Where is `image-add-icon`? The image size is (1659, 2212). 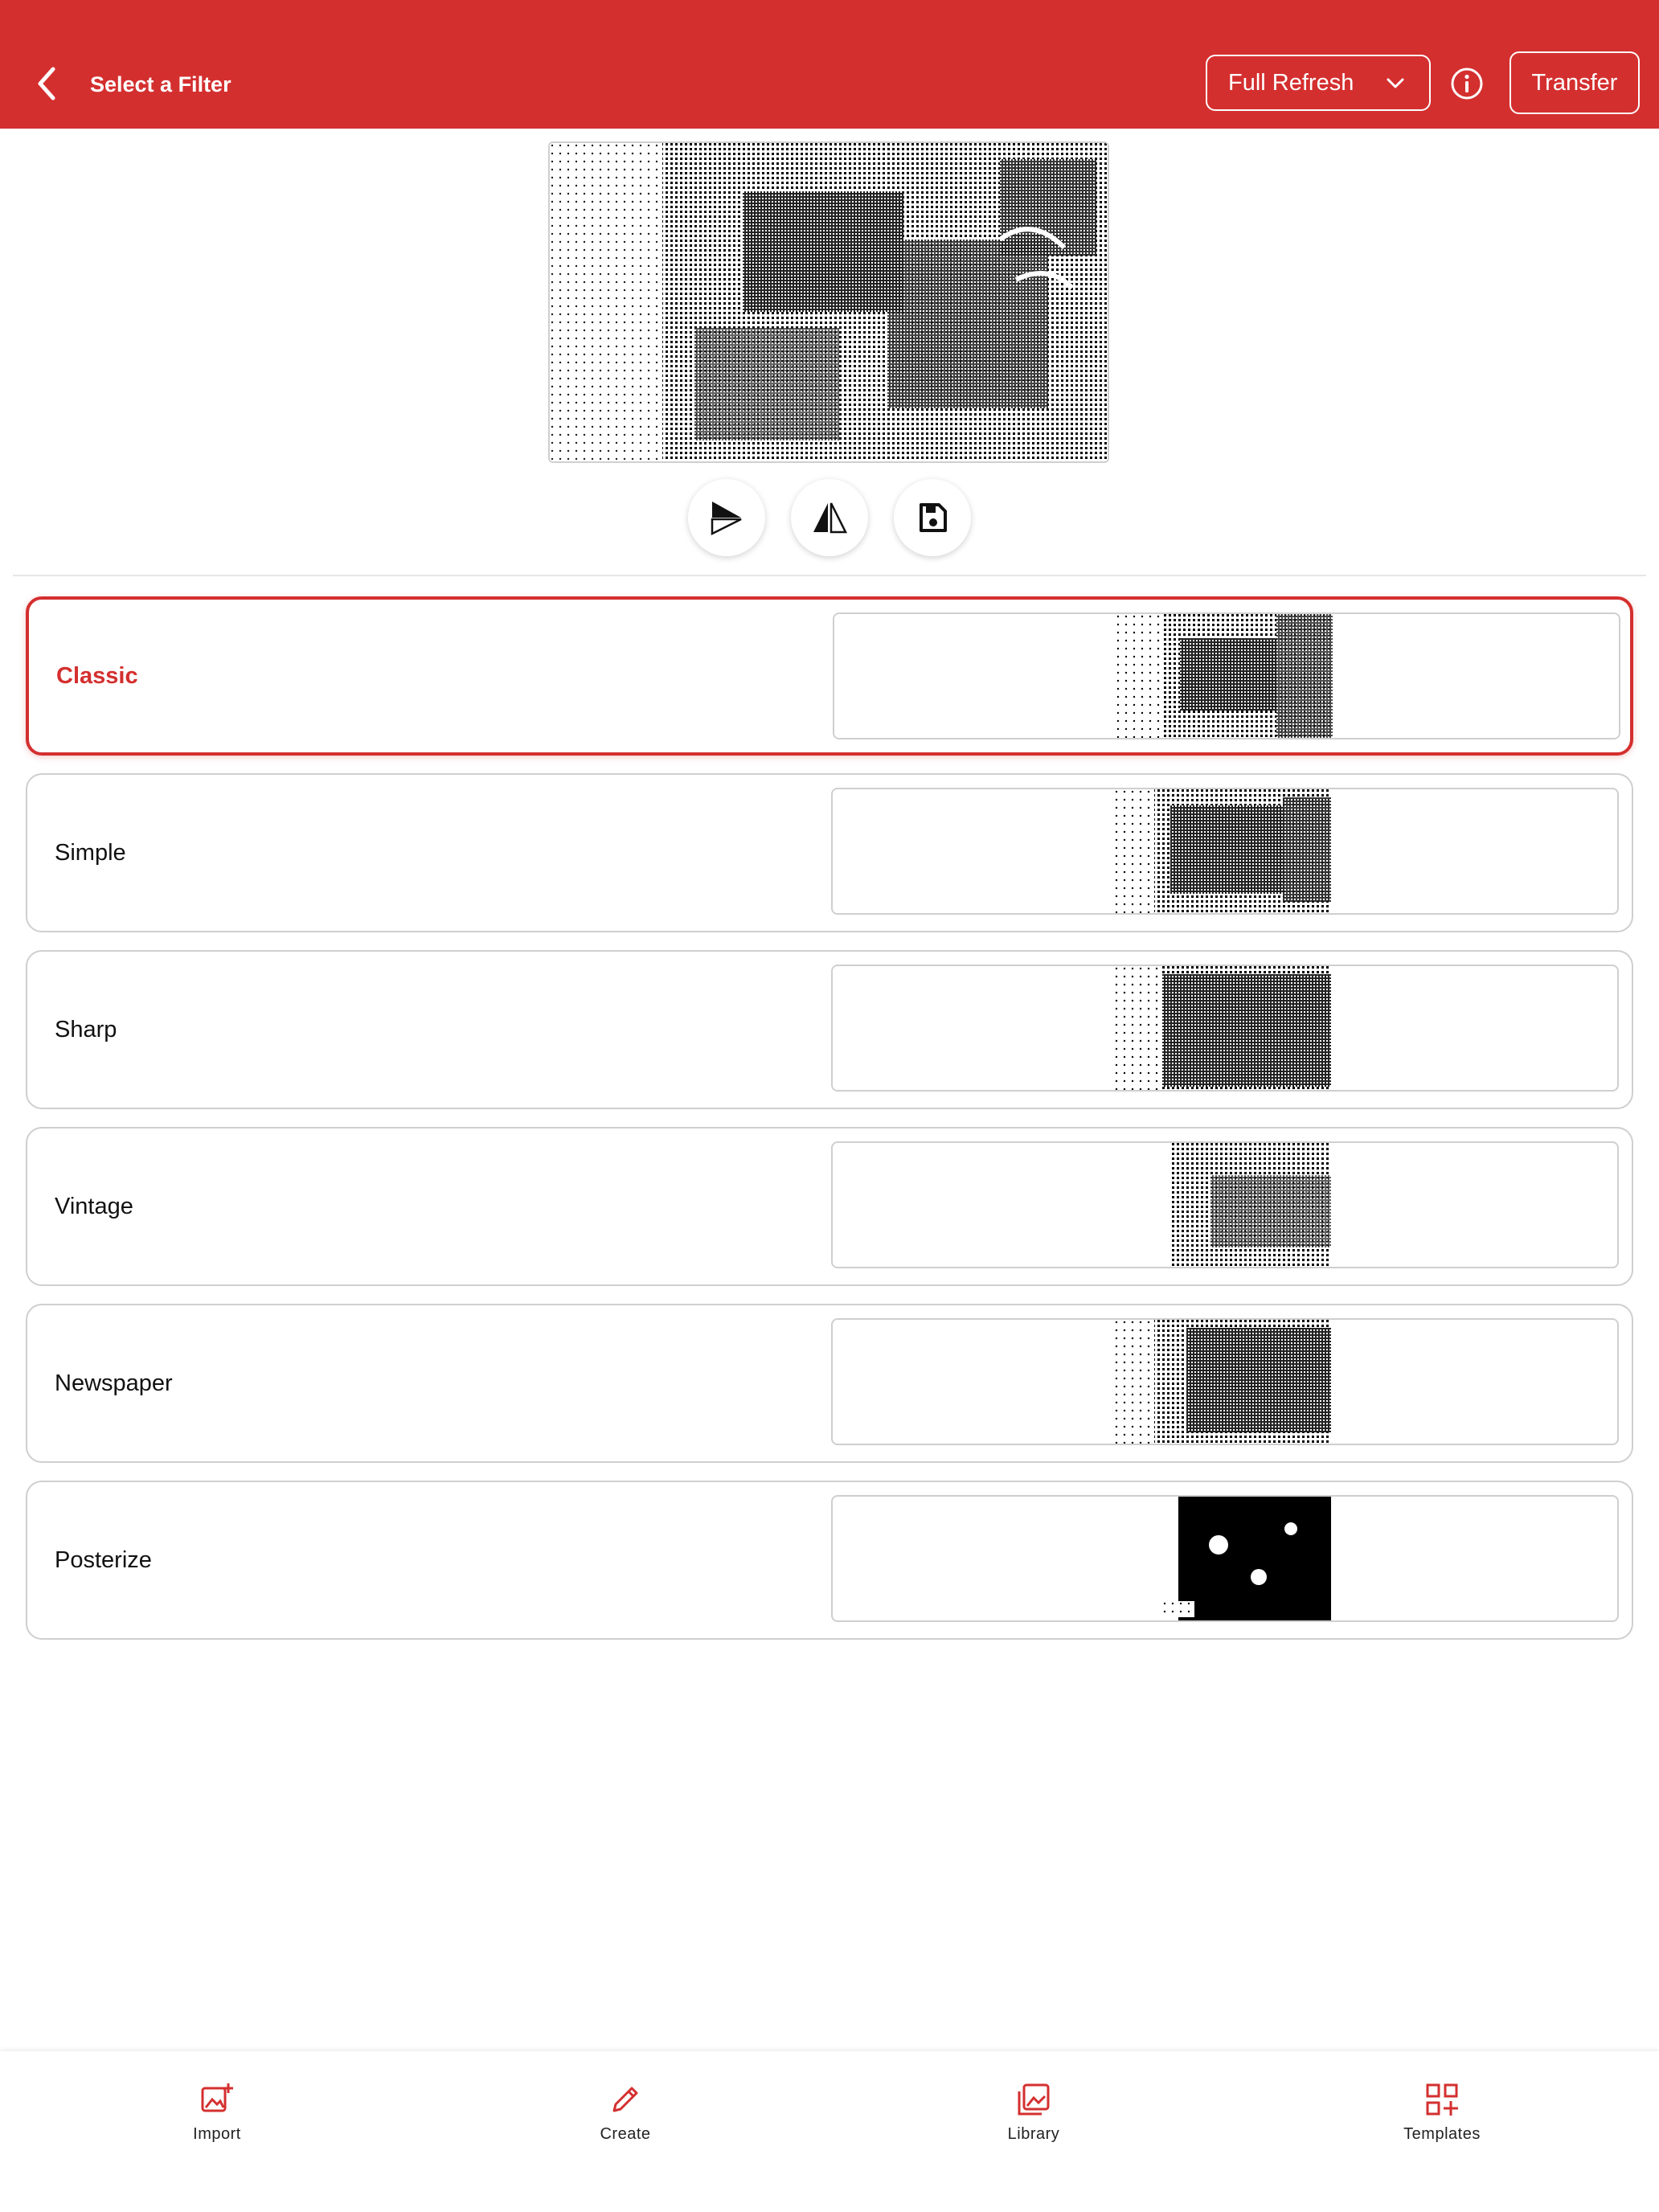
image-add-icon is located at coordinates (217, 2097).